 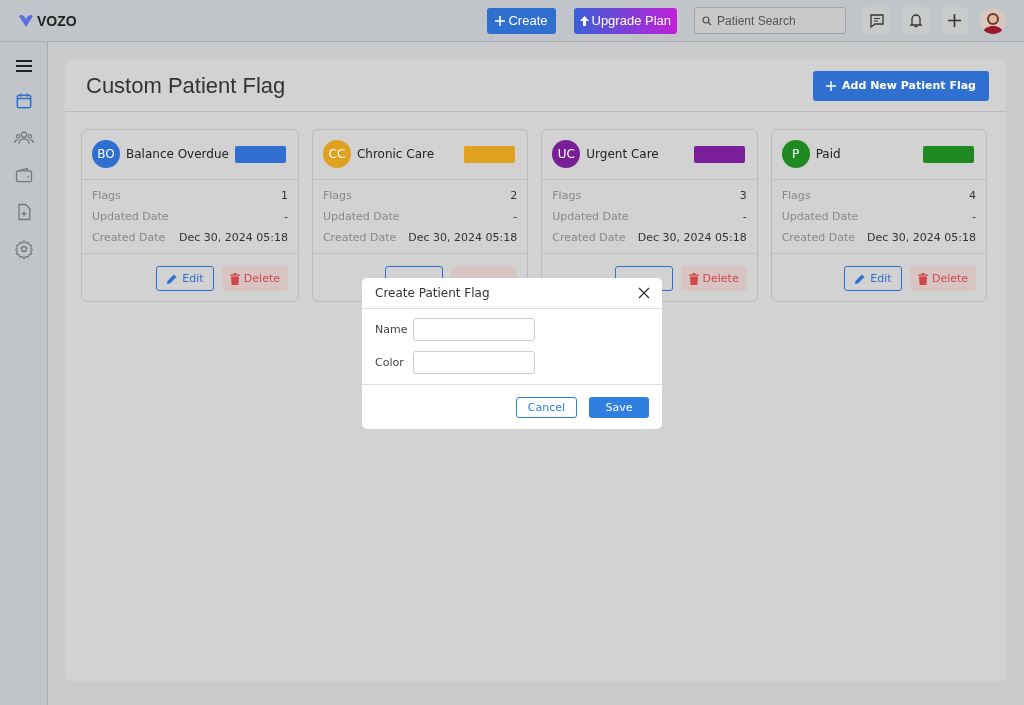 What do you see at coordinates (795, 154) in the screenshot?
I see `initials-avatar: P` at bounding box center [795, 154].